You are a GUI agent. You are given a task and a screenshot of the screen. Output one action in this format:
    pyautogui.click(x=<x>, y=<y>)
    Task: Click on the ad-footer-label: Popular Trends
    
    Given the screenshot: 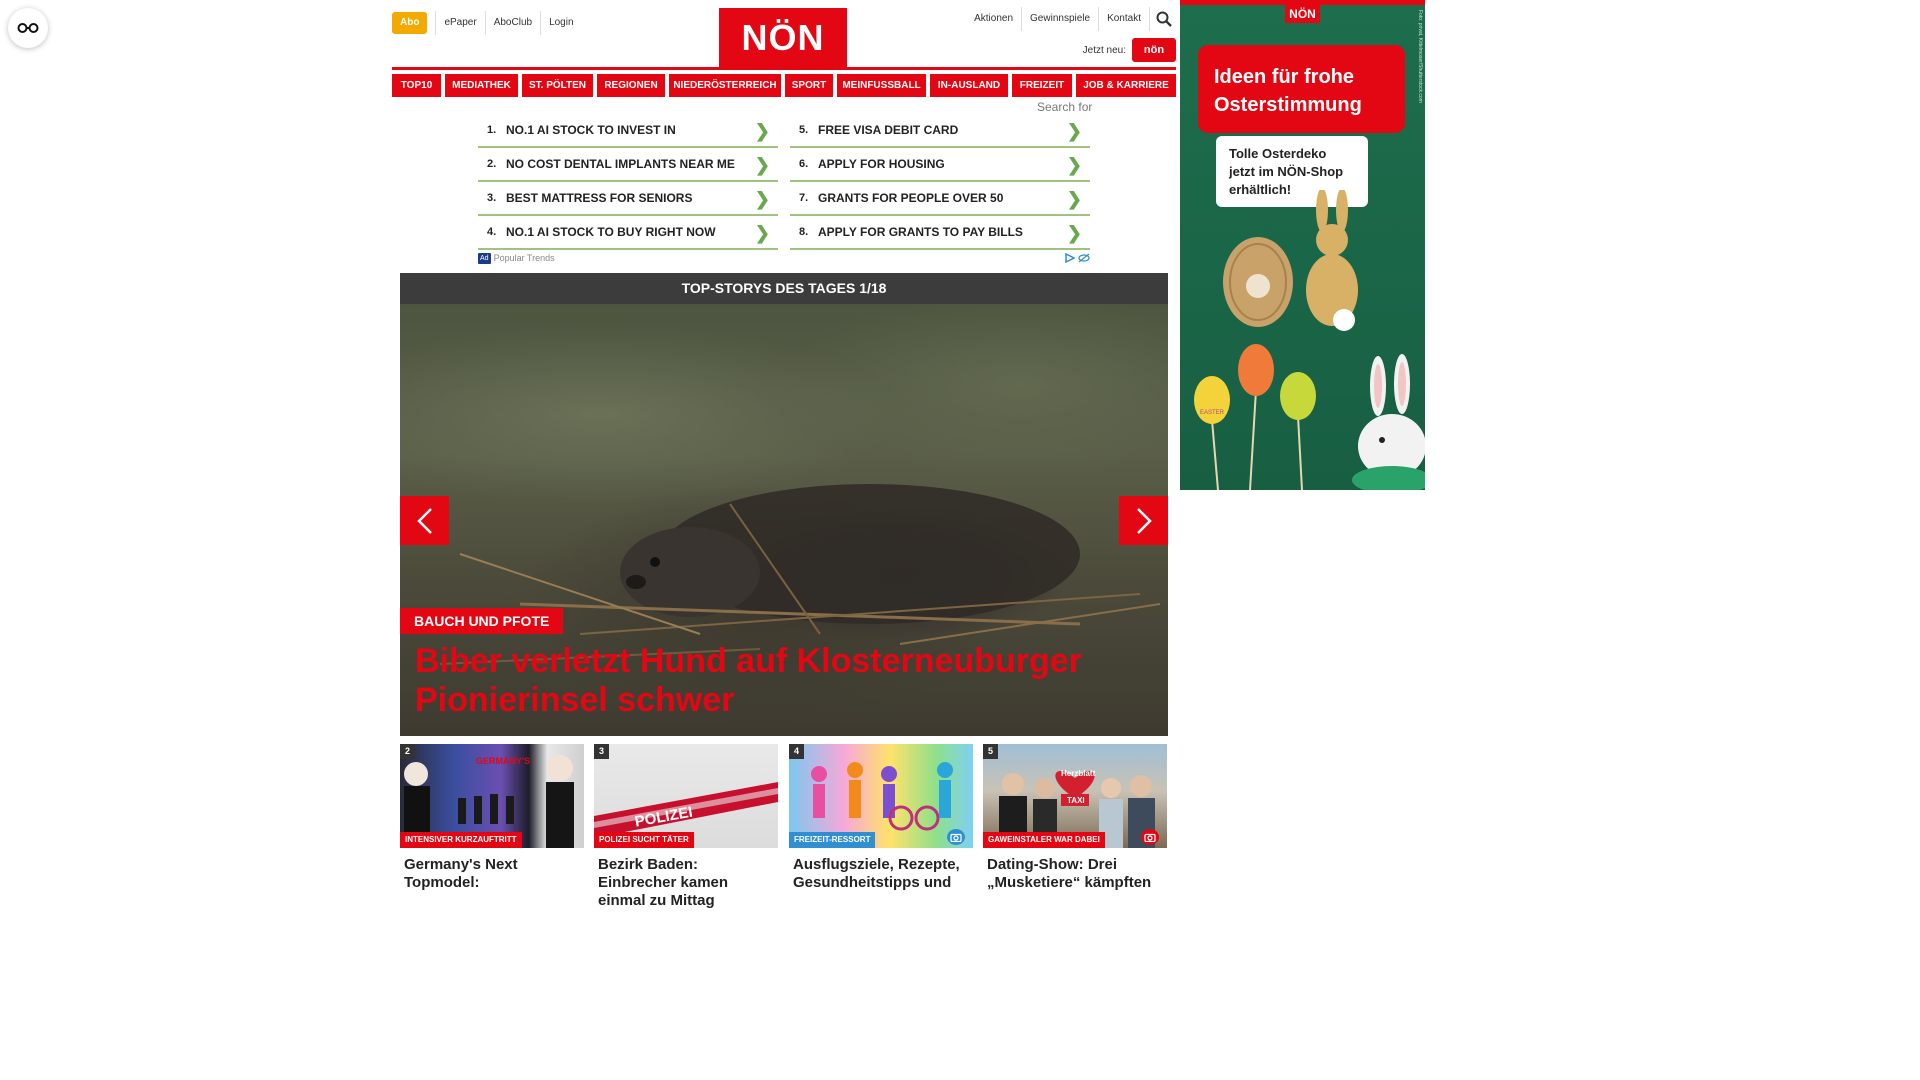 What is the action you would take?
    pyautogui.click(x=524, y=258)
    